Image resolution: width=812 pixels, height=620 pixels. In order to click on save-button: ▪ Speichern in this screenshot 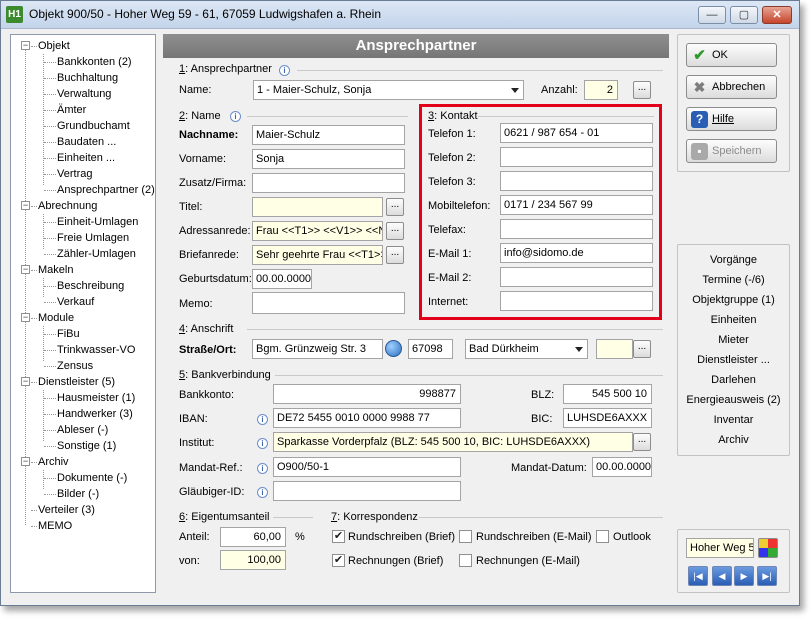, I will do `click(731, 151)`.